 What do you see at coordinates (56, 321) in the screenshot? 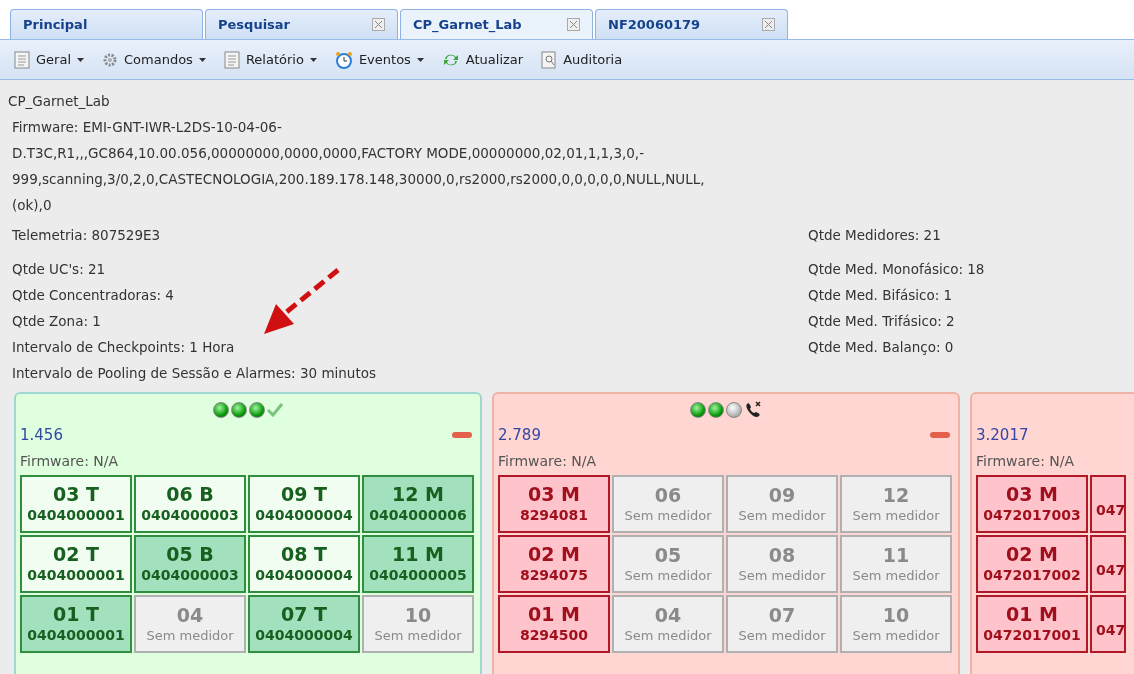
I see `info-line: Qtde Zona: 1` at bounding box center [56, 321].